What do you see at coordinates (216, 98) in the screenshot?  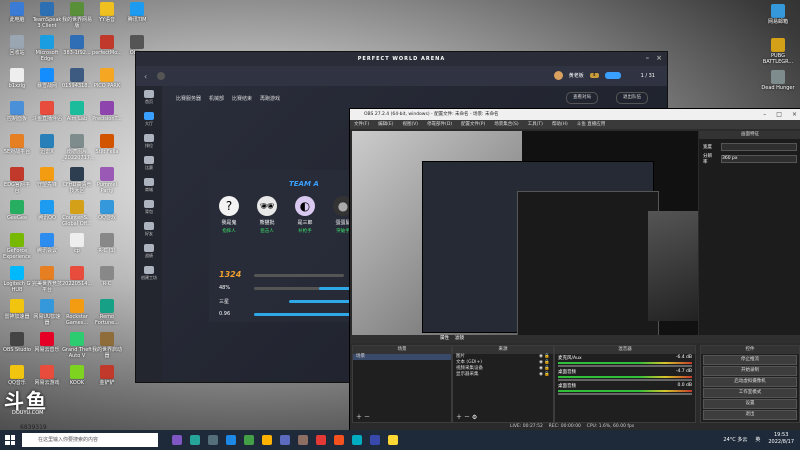 I see `pwa-tab: 机械部` at bounding box center [216, 98].